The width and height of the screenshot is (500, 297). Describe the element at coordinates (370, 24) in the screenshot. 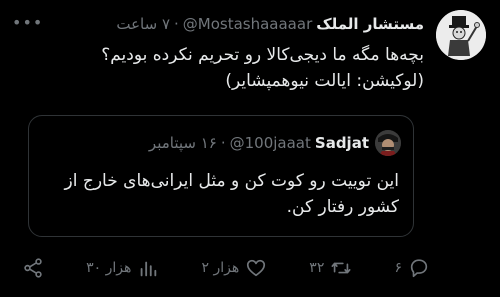

I see `author-name: مستشار الملک` at that location.